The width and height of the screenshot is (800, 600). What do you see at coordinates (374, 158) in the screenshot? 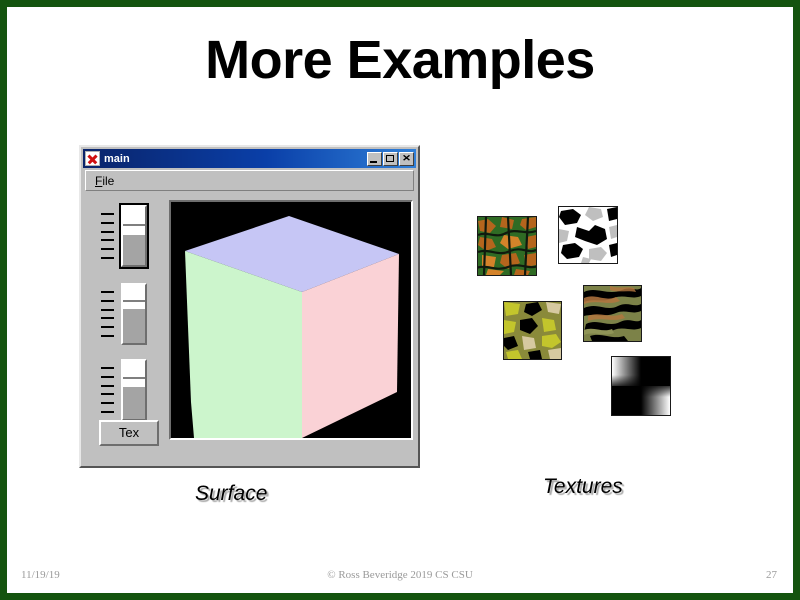
I see `minimize-button` at bounding box center [374, 158].